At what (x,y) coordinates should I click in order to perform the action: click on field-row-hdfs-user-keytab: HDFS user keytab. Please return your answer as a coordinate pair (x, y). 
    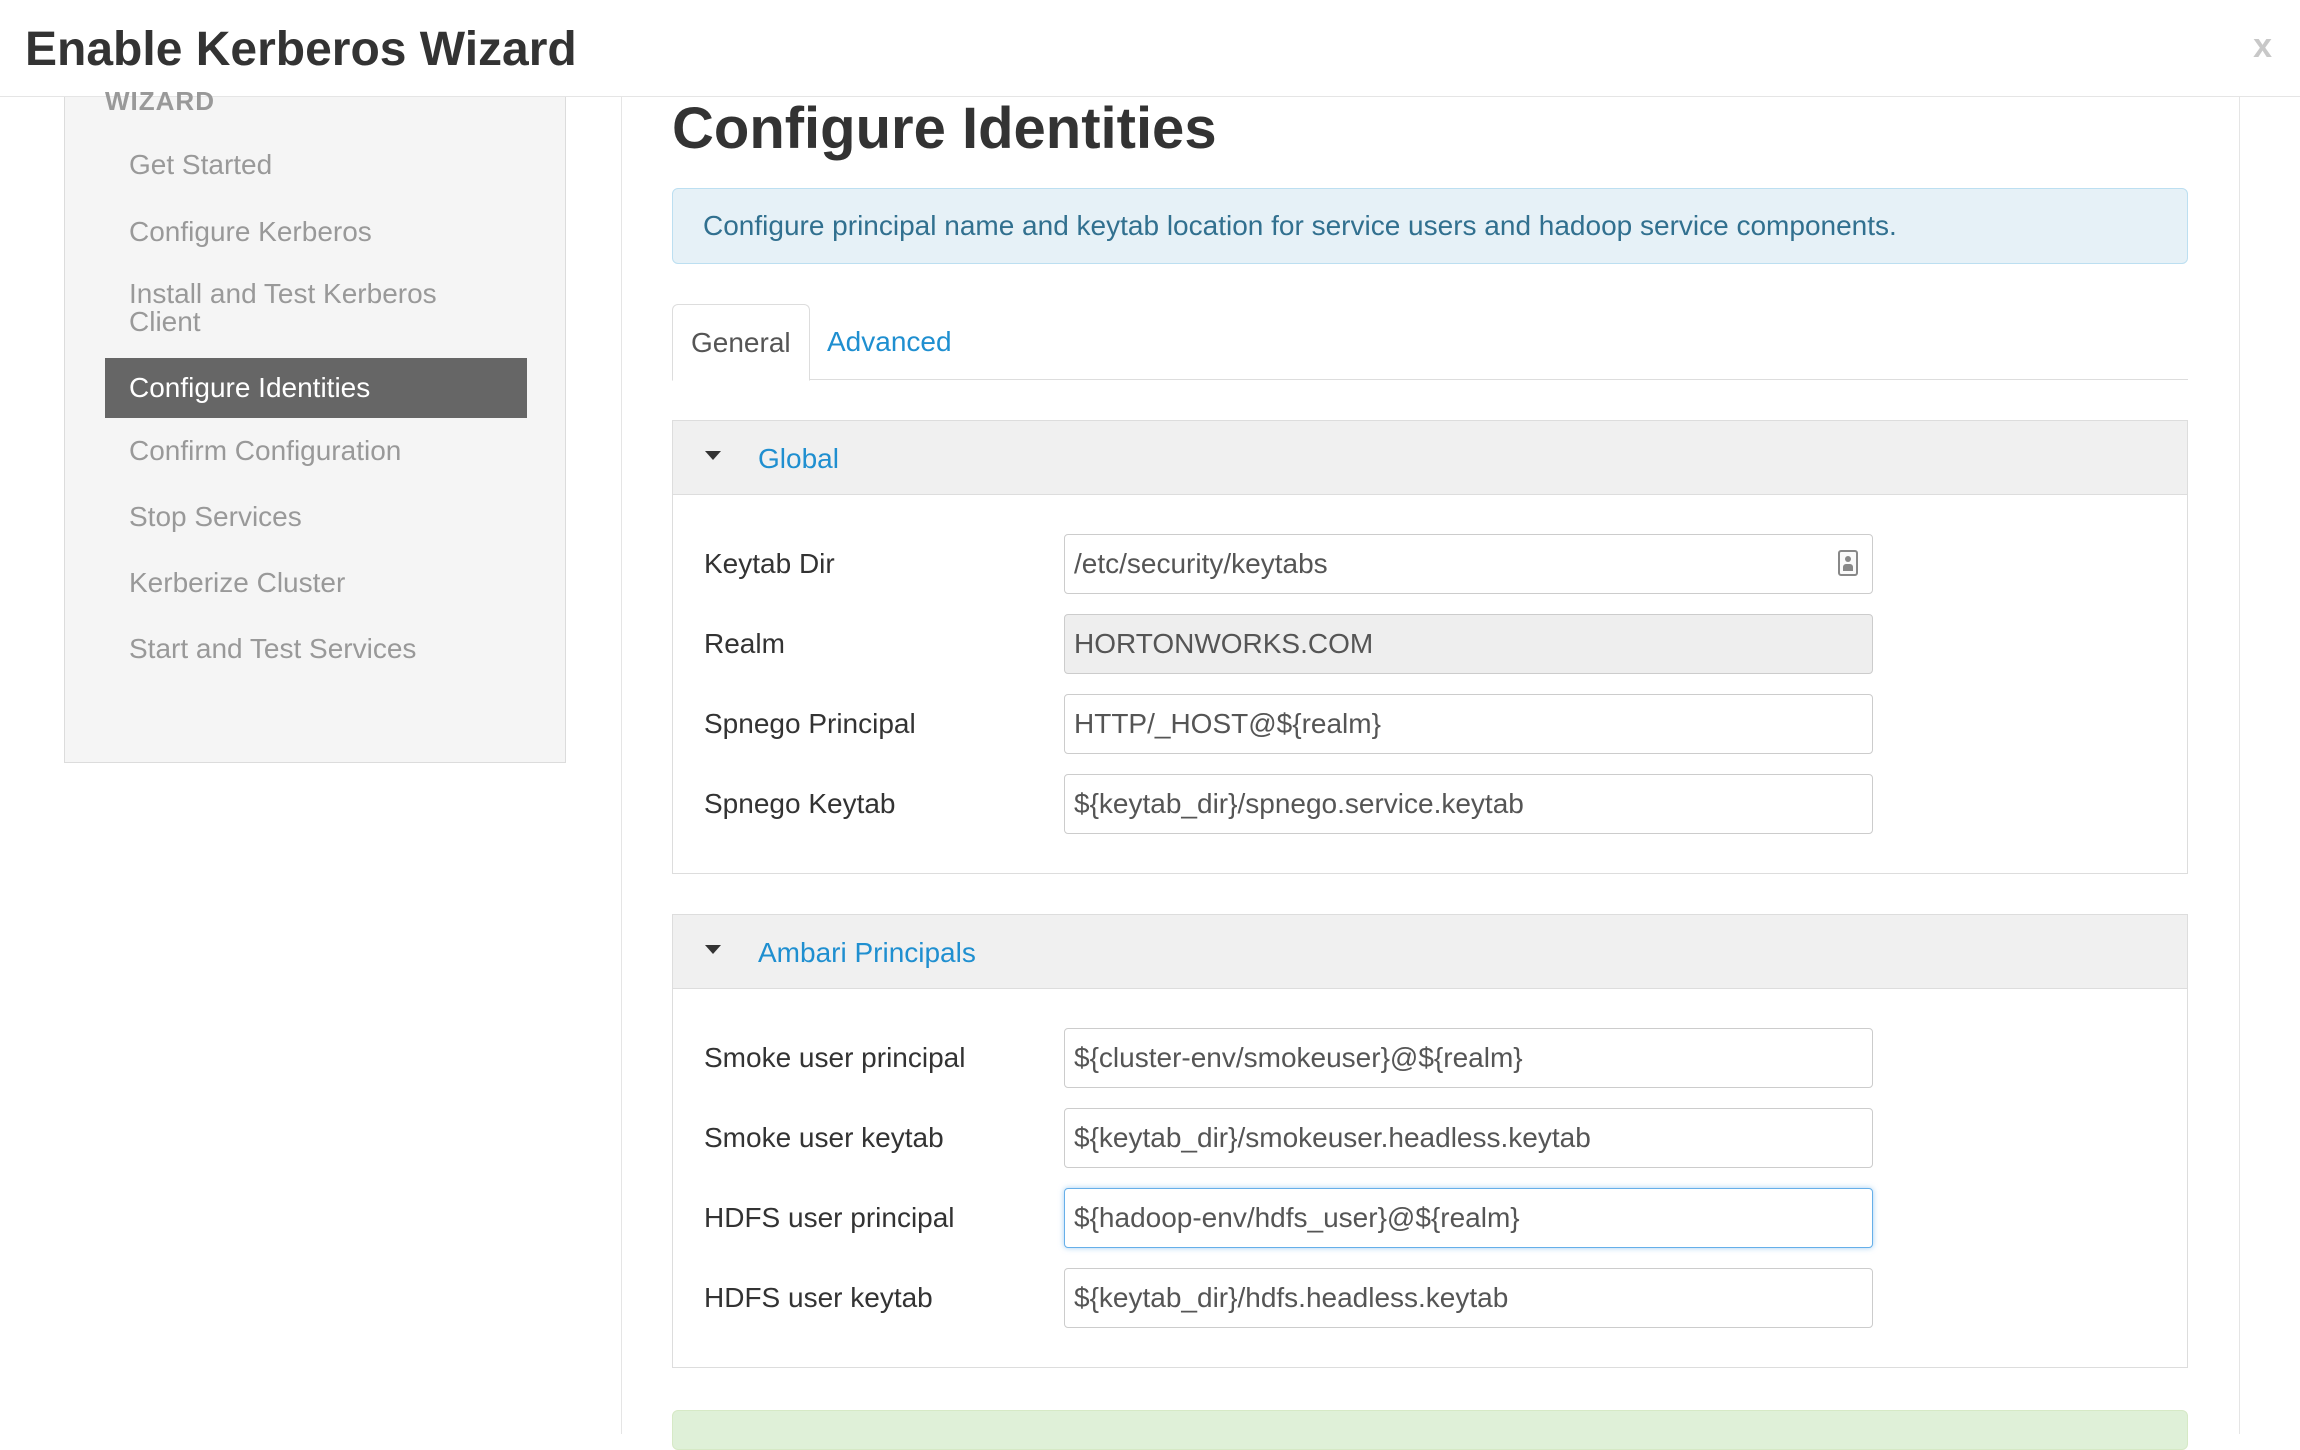
    Looking at the image, I should click on (1431, 1298).